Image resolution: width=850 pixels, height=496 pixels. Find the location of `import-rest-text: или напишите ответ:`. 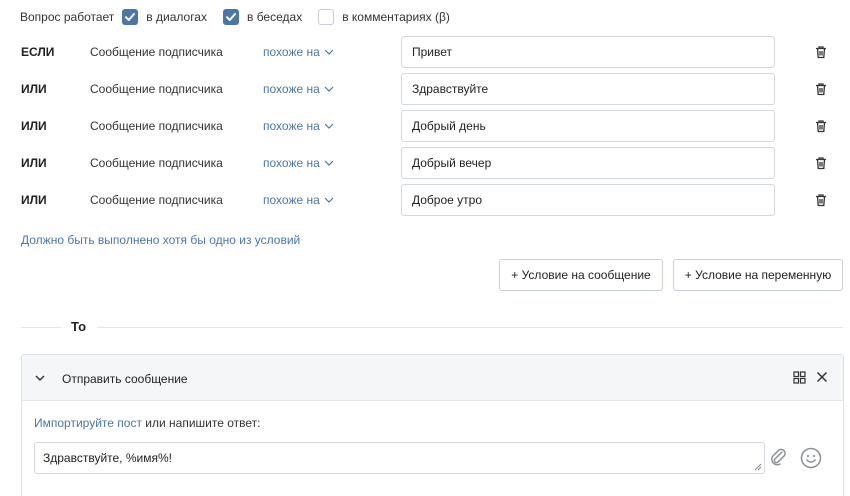

import-rest-text: или напишите ответ: is located at coordinates (201, 423).